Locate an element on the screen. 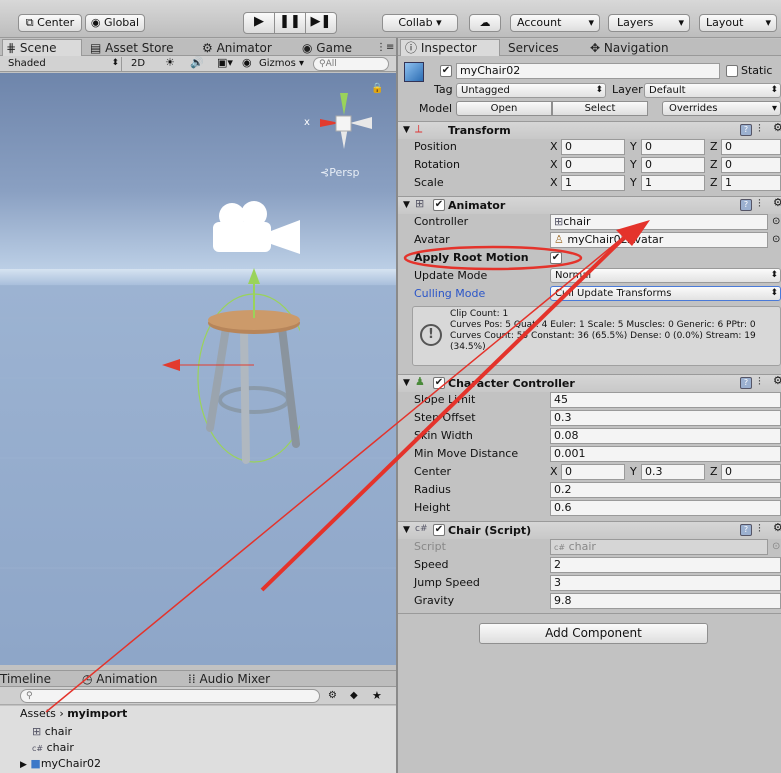  mode-2d-toggle: 2D is located at coordinates (138, 64).